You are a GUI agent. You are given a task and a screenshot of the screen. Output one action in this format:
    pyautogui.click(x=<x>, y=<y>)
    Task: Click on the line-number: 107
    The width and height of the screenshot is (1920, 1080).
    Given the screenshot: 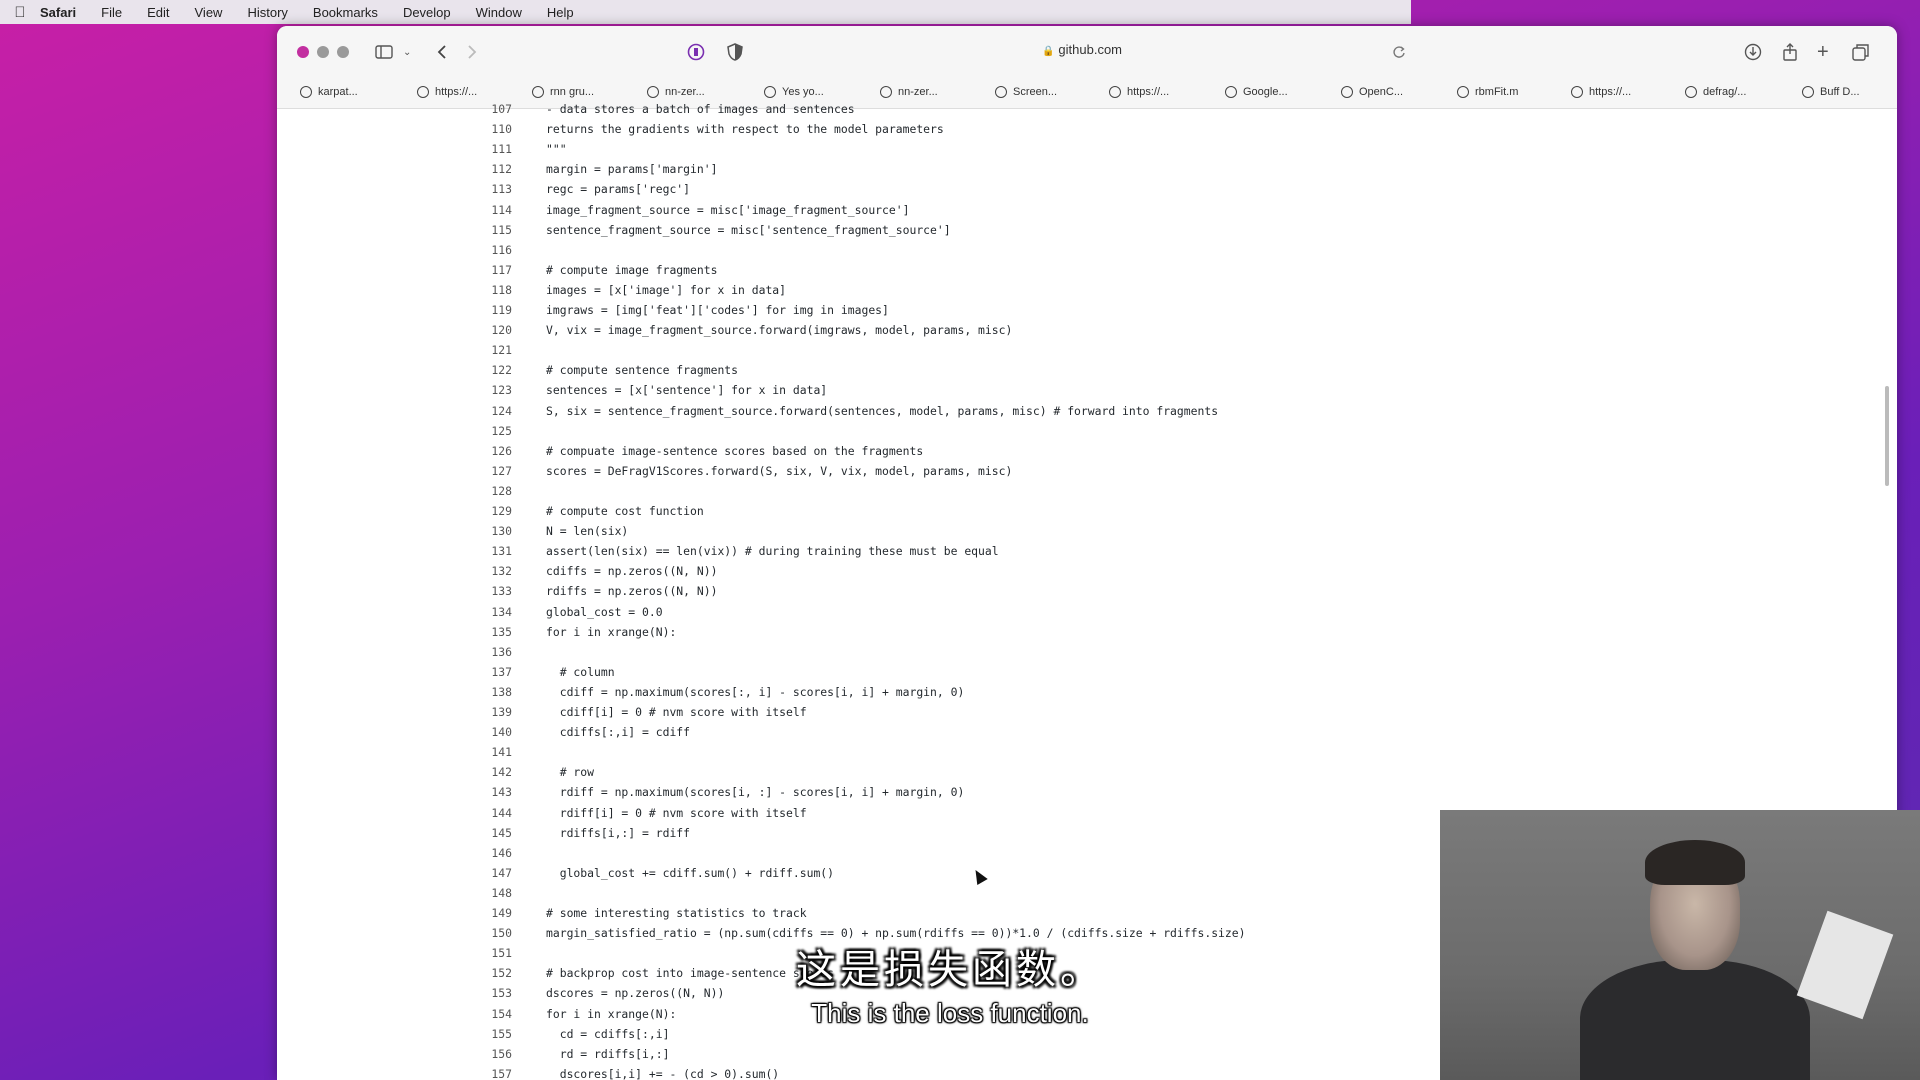 What is the action you would take?
    pyautogui.click(x=501, y=109)
    